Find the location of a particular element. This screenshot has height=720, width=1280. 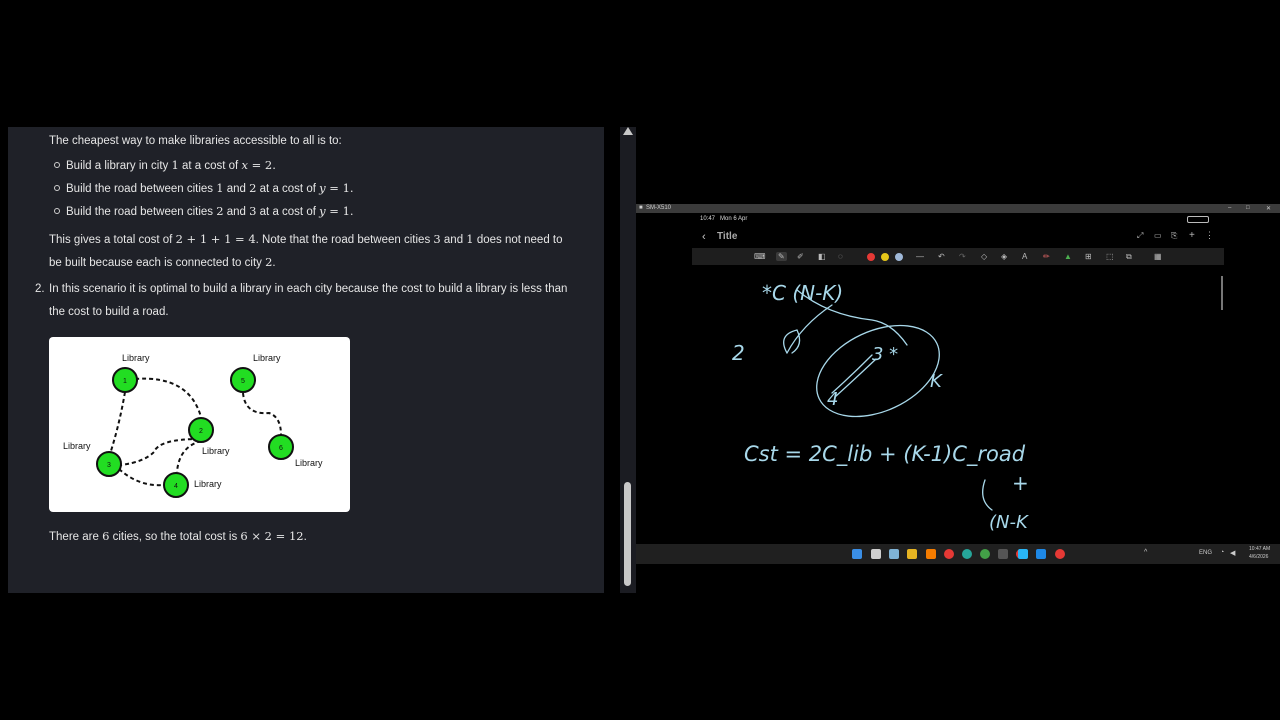

keyboard-icon: ⌨ is located at coordinates (760, 256).